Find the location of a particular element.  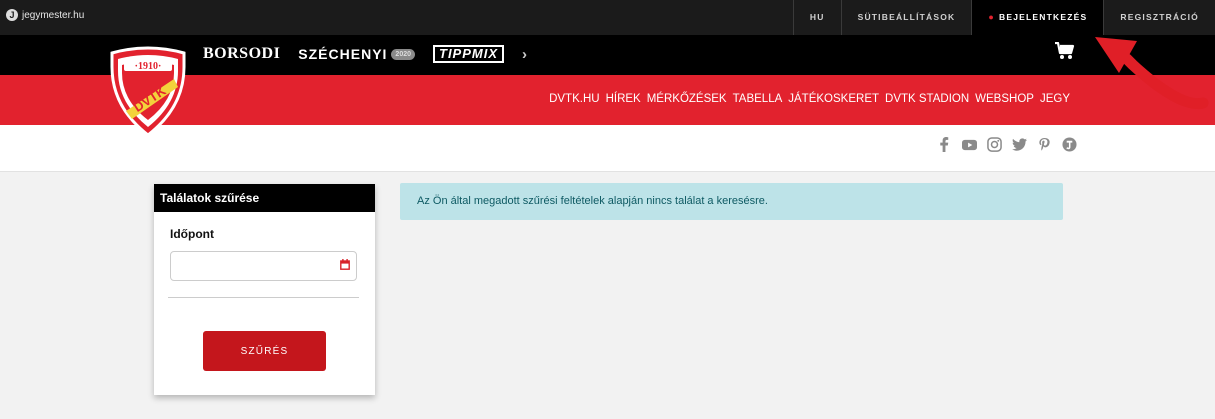

brand-label: jegymester.hu is located at coordinates (53, 15).